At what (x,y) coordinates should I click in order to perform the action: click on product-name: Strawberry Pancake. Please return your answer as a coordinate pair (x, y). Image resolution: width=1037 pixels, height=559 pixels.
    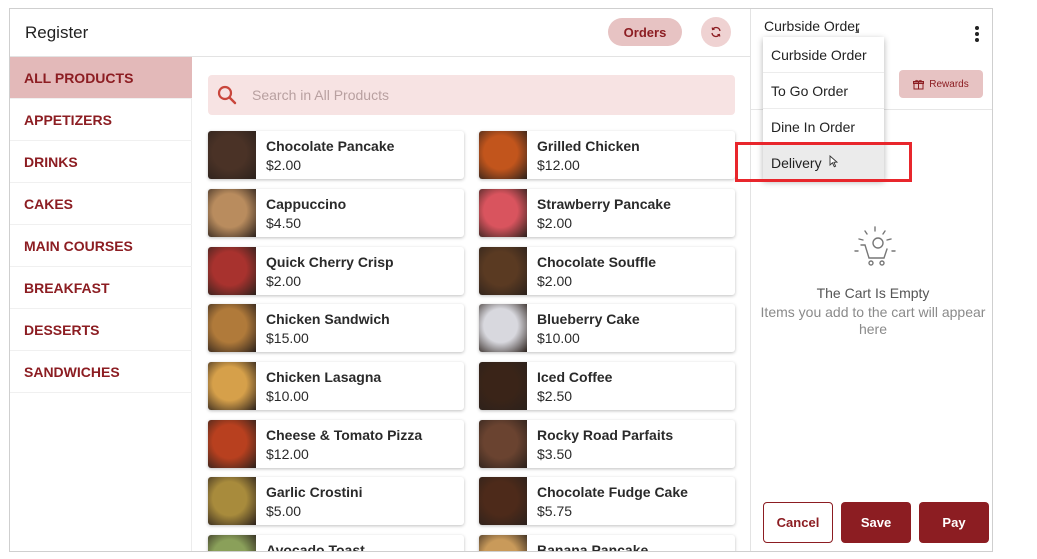
    Looking at the image, I should click on (604, 204).